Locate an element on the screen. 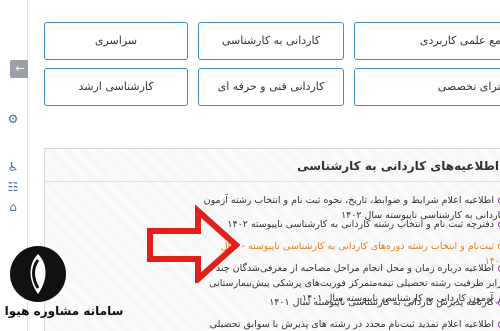 Image resolution: width=500 pixels, height=331 pixels. category-button-arshad: کارشناسی ارشد is located at coordinates (116, 87).